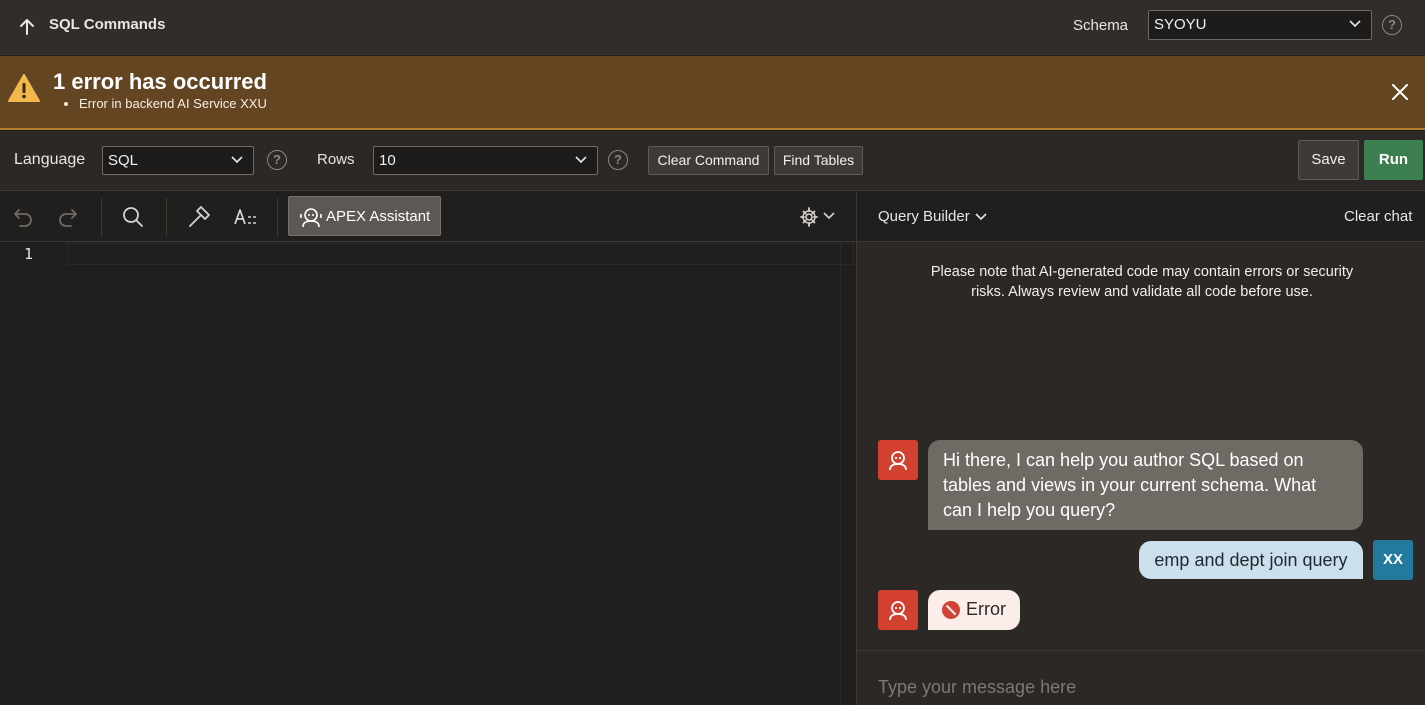 The width and height of the screenshot is (1425, 705). I want to click on schema-label: Schema, so click(1101, 25).